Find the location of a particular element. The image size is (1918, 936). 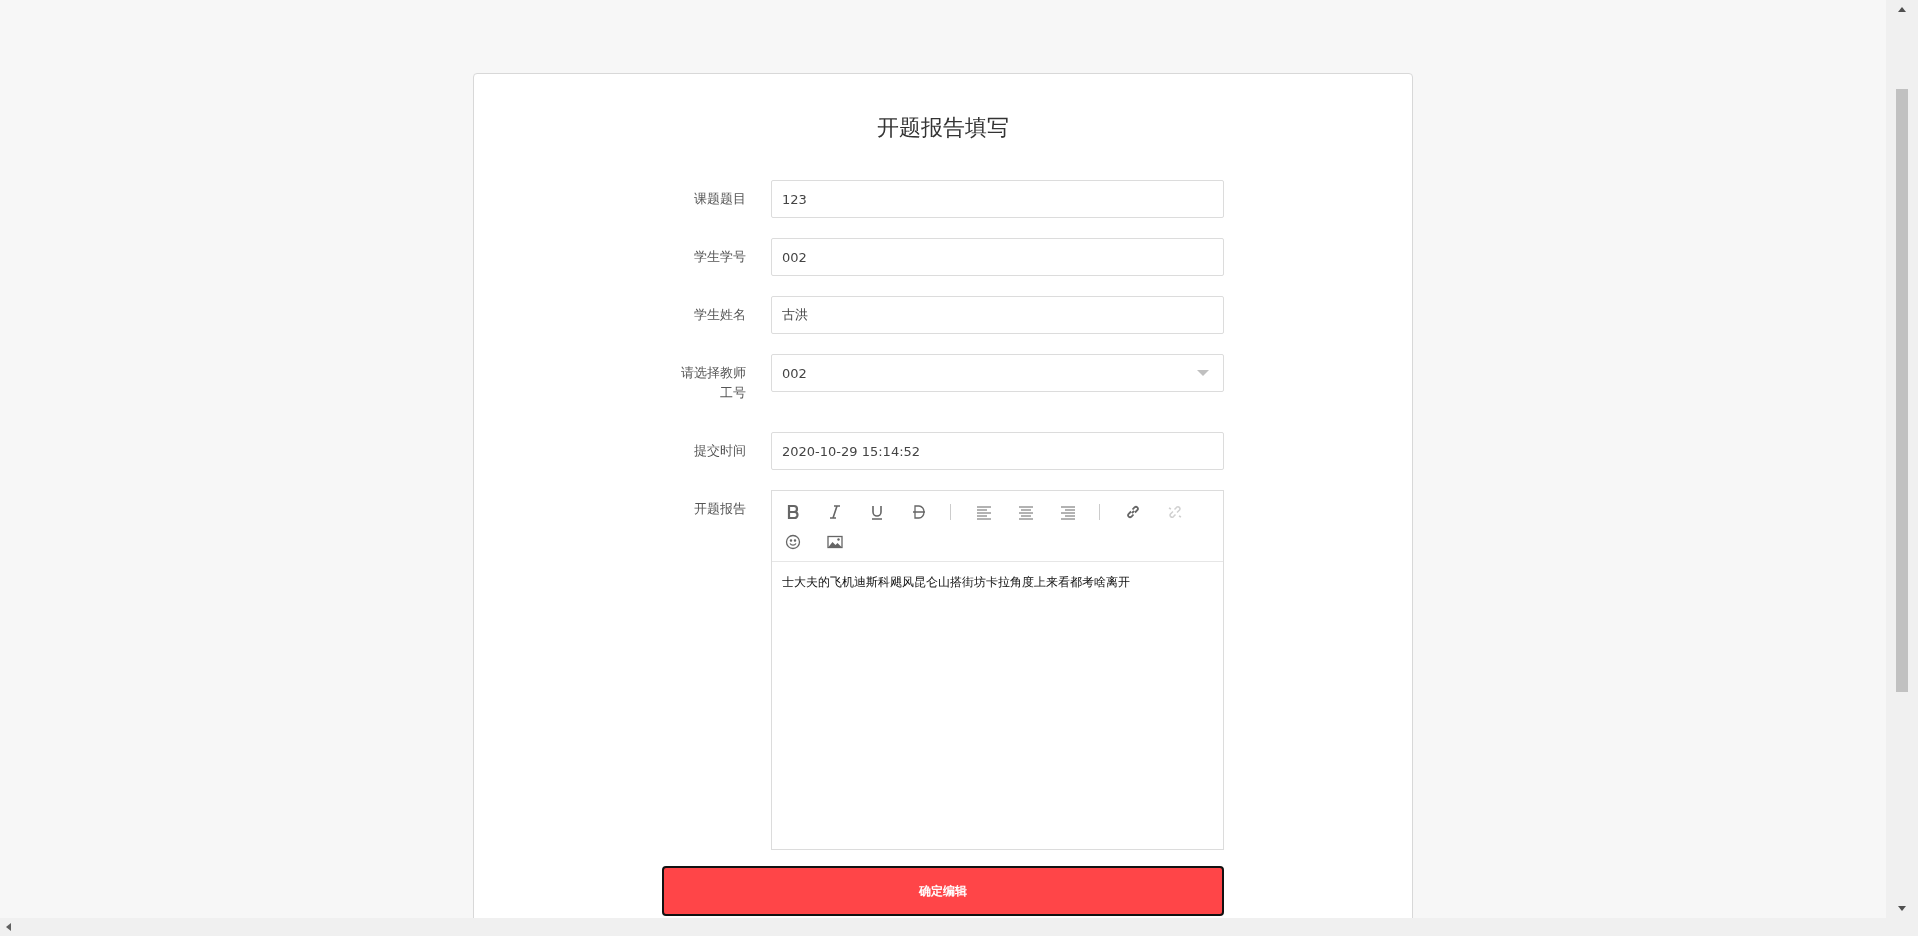

field-label: 提交时间 is located at coordinates (719, 451).